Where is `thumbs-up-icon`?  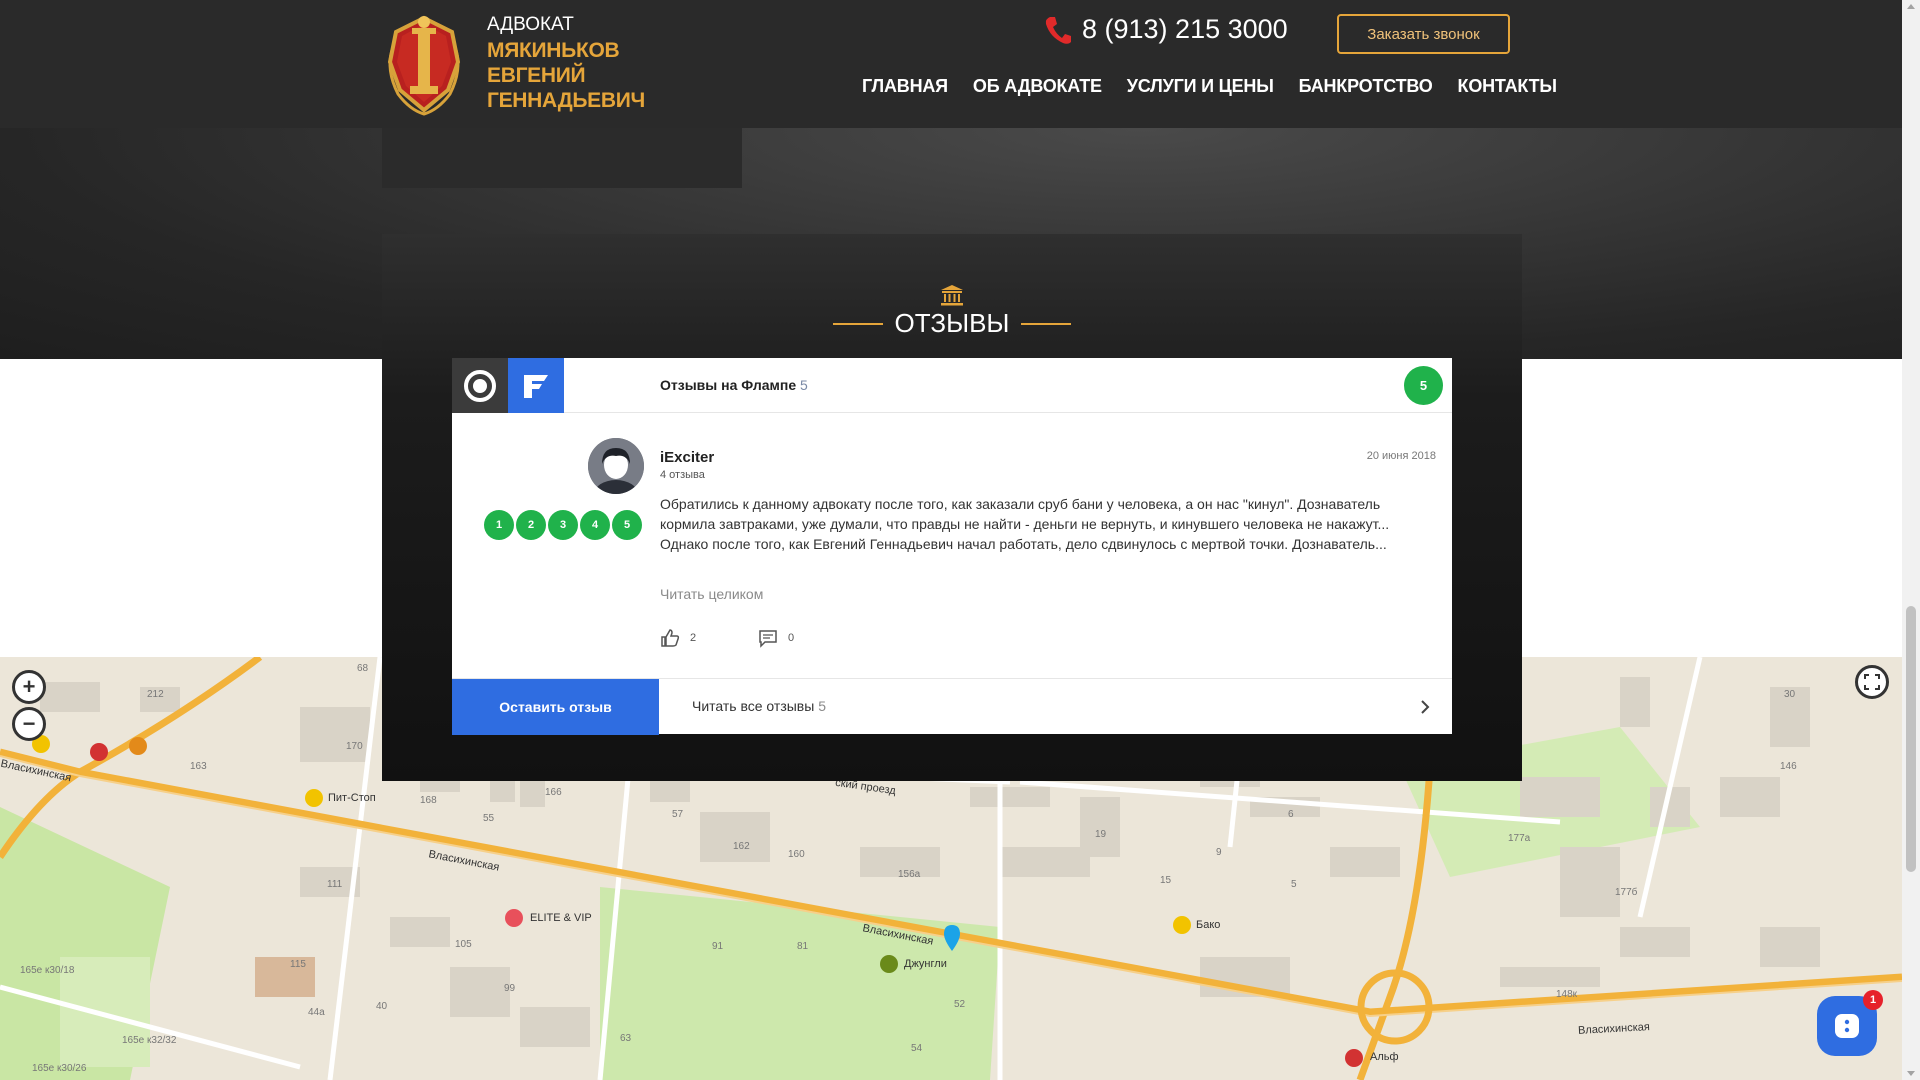
thumbs-up-icon is located at coordinates (670, 638).